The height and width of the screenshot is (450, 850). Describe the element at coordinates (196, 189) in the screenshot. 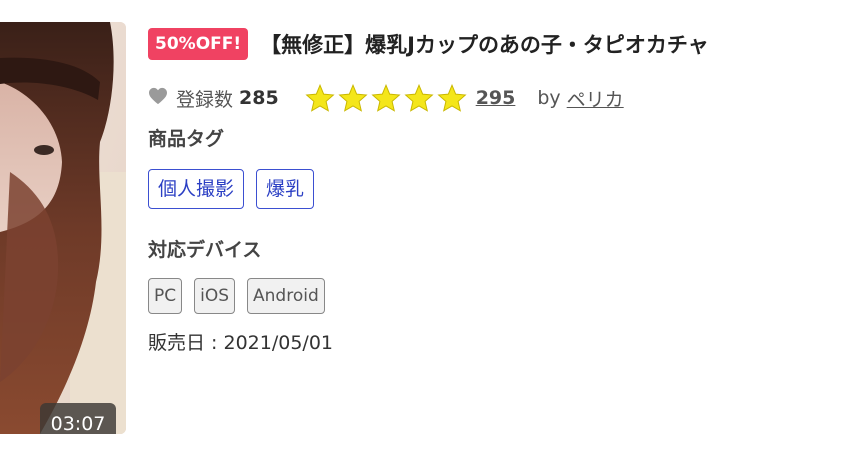

I see `tag-link: 個人撮影` at that location.